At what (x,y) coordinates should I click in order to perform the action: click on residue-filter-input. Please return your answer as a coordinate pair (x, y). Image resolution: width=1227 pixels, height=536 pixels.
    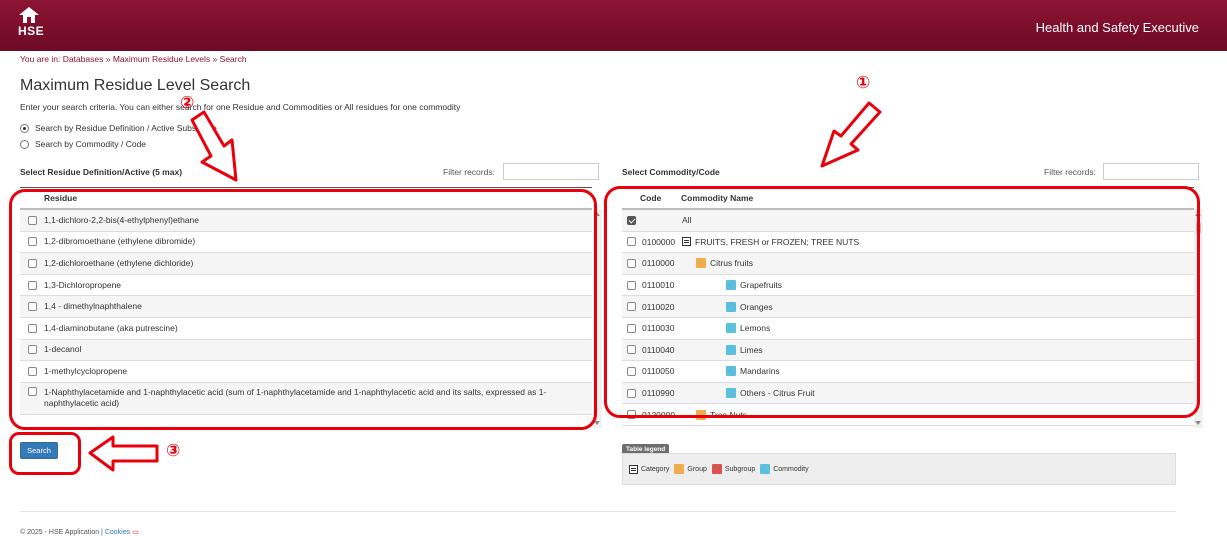
    Looking at the image, I should click on (551, 171).